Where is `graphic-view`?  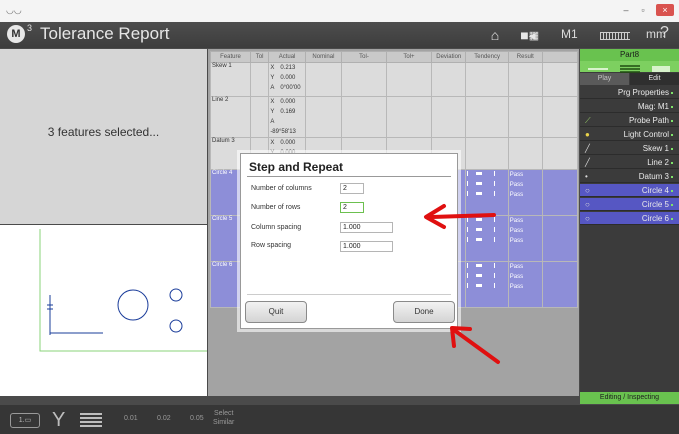
graphic-view is located at coordinates (103, 310).